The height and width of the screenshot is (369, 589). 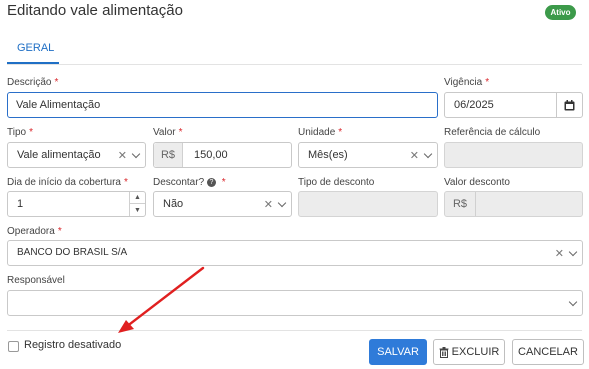 I want to click on operadora-label: Operadora *, so click(x=34, y=231).